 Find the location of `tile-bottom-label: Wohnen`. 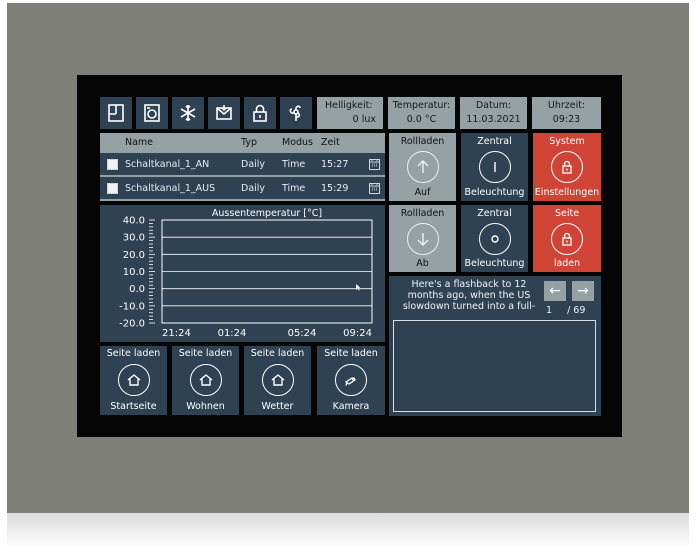

tile-bottom-label: Wohnen is located at coordinates (205, 406).